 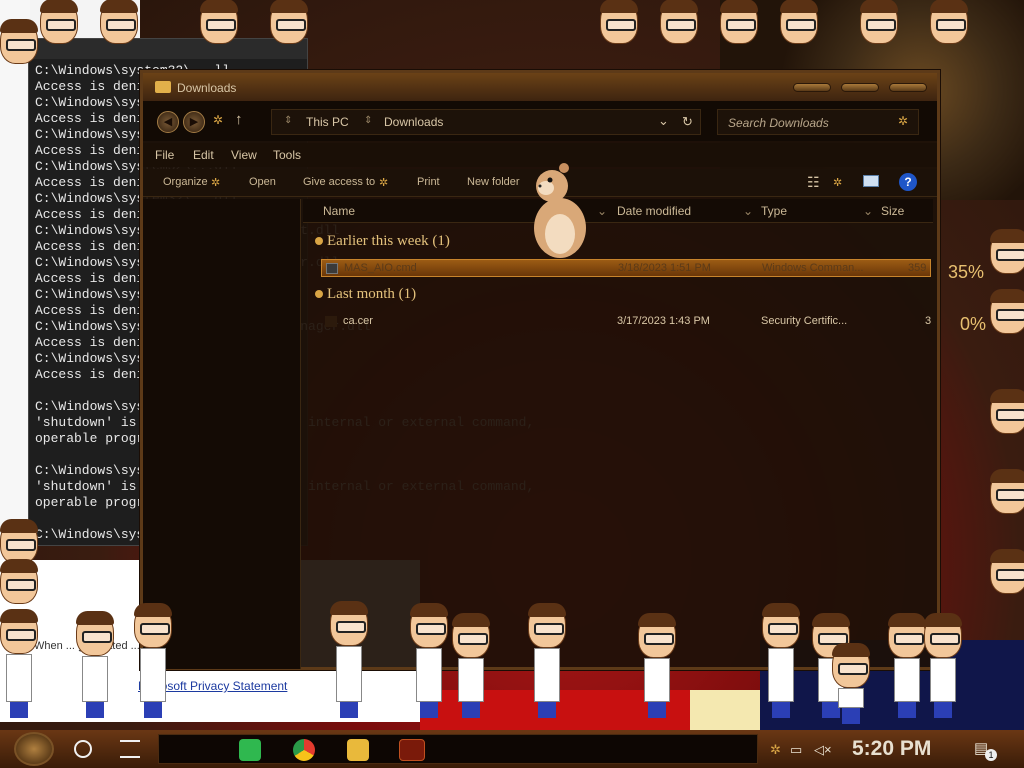 I want to click on tray-settings-icon: ✲, so click(x=775, y=750).